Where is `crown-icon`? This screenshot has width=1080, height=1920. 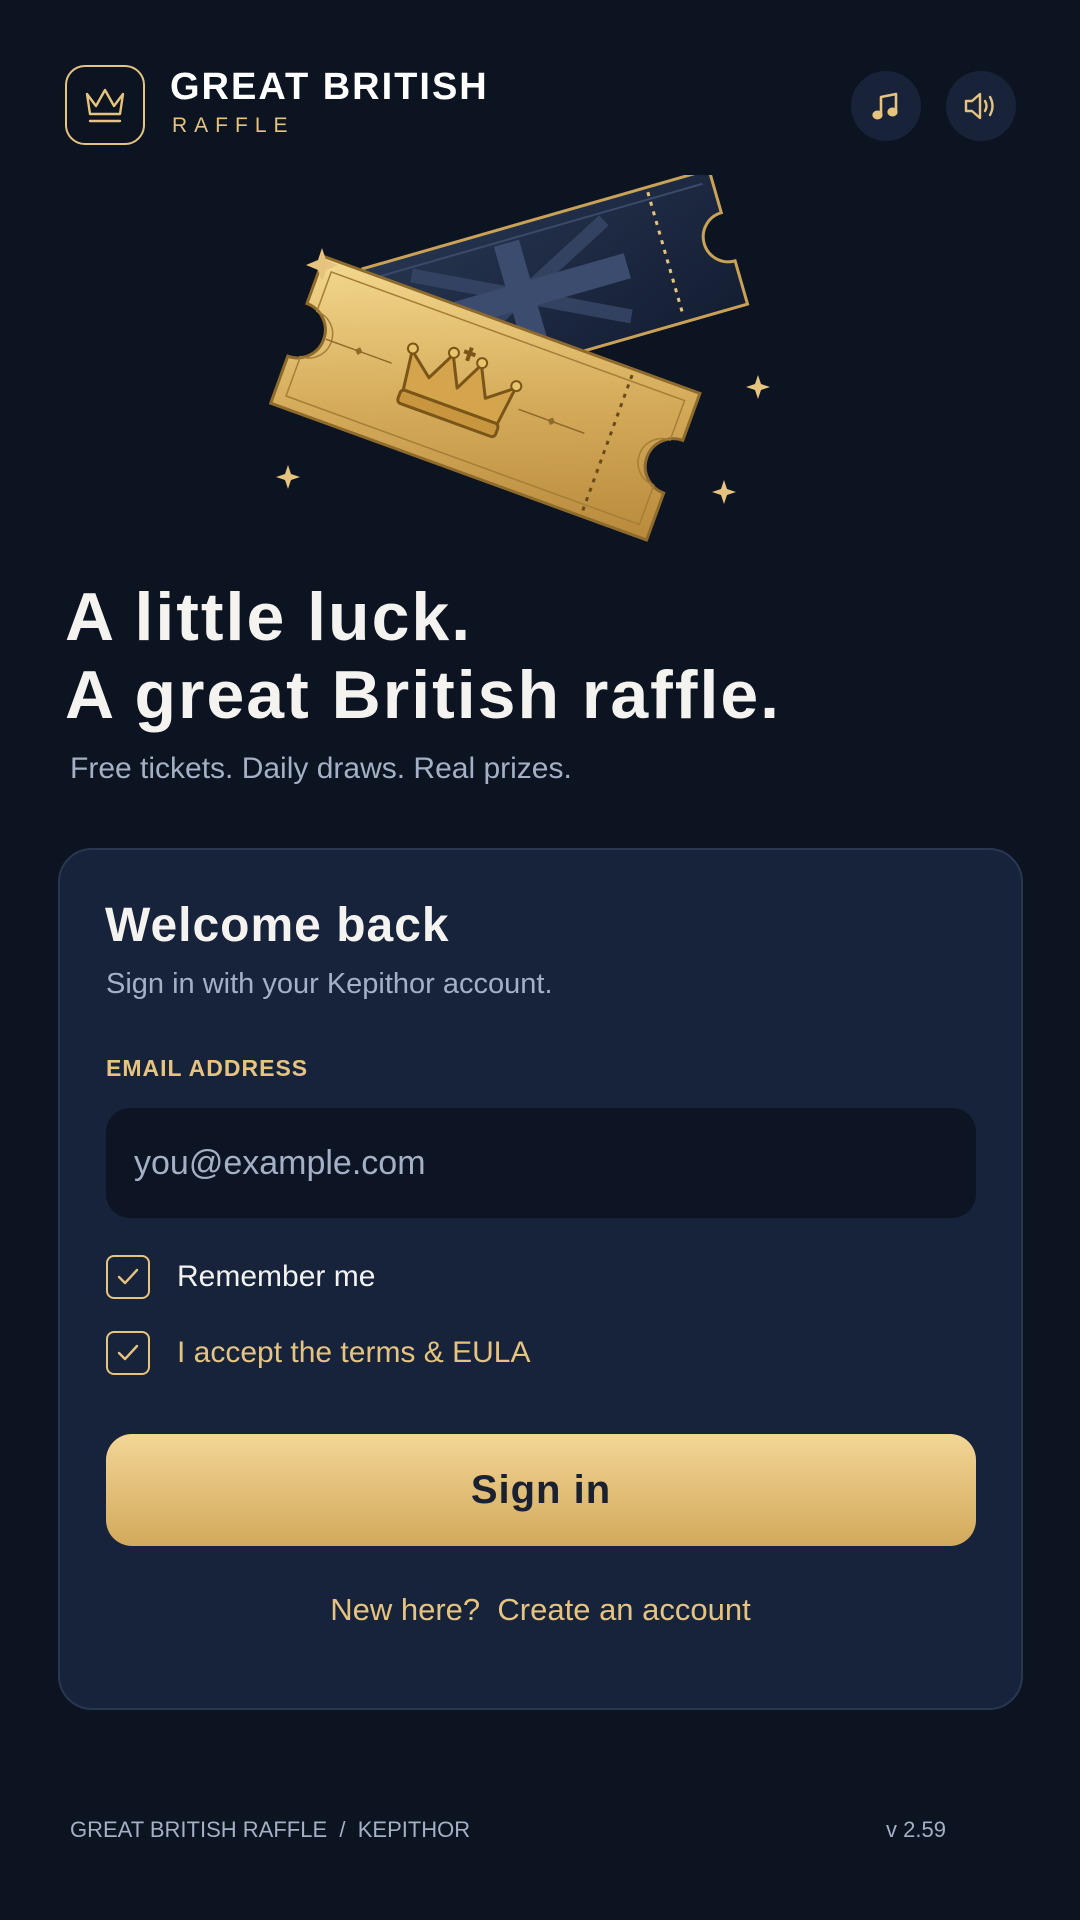
crown-icon is located at coordinates (105, 105).